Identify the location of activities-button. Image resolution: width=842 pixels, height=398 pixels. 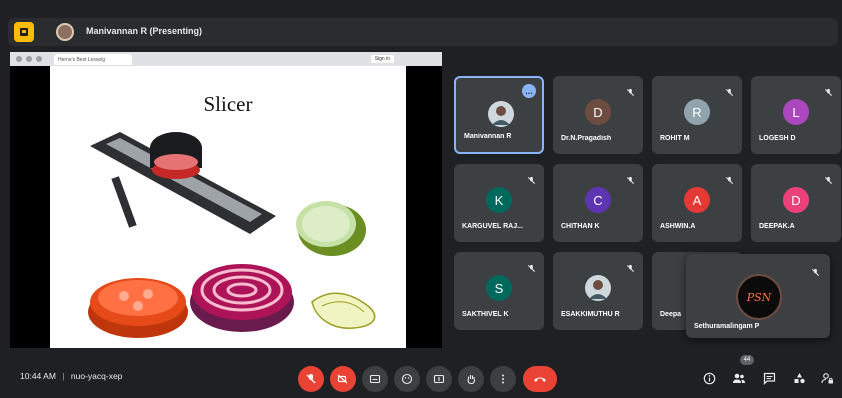
(799, 378).